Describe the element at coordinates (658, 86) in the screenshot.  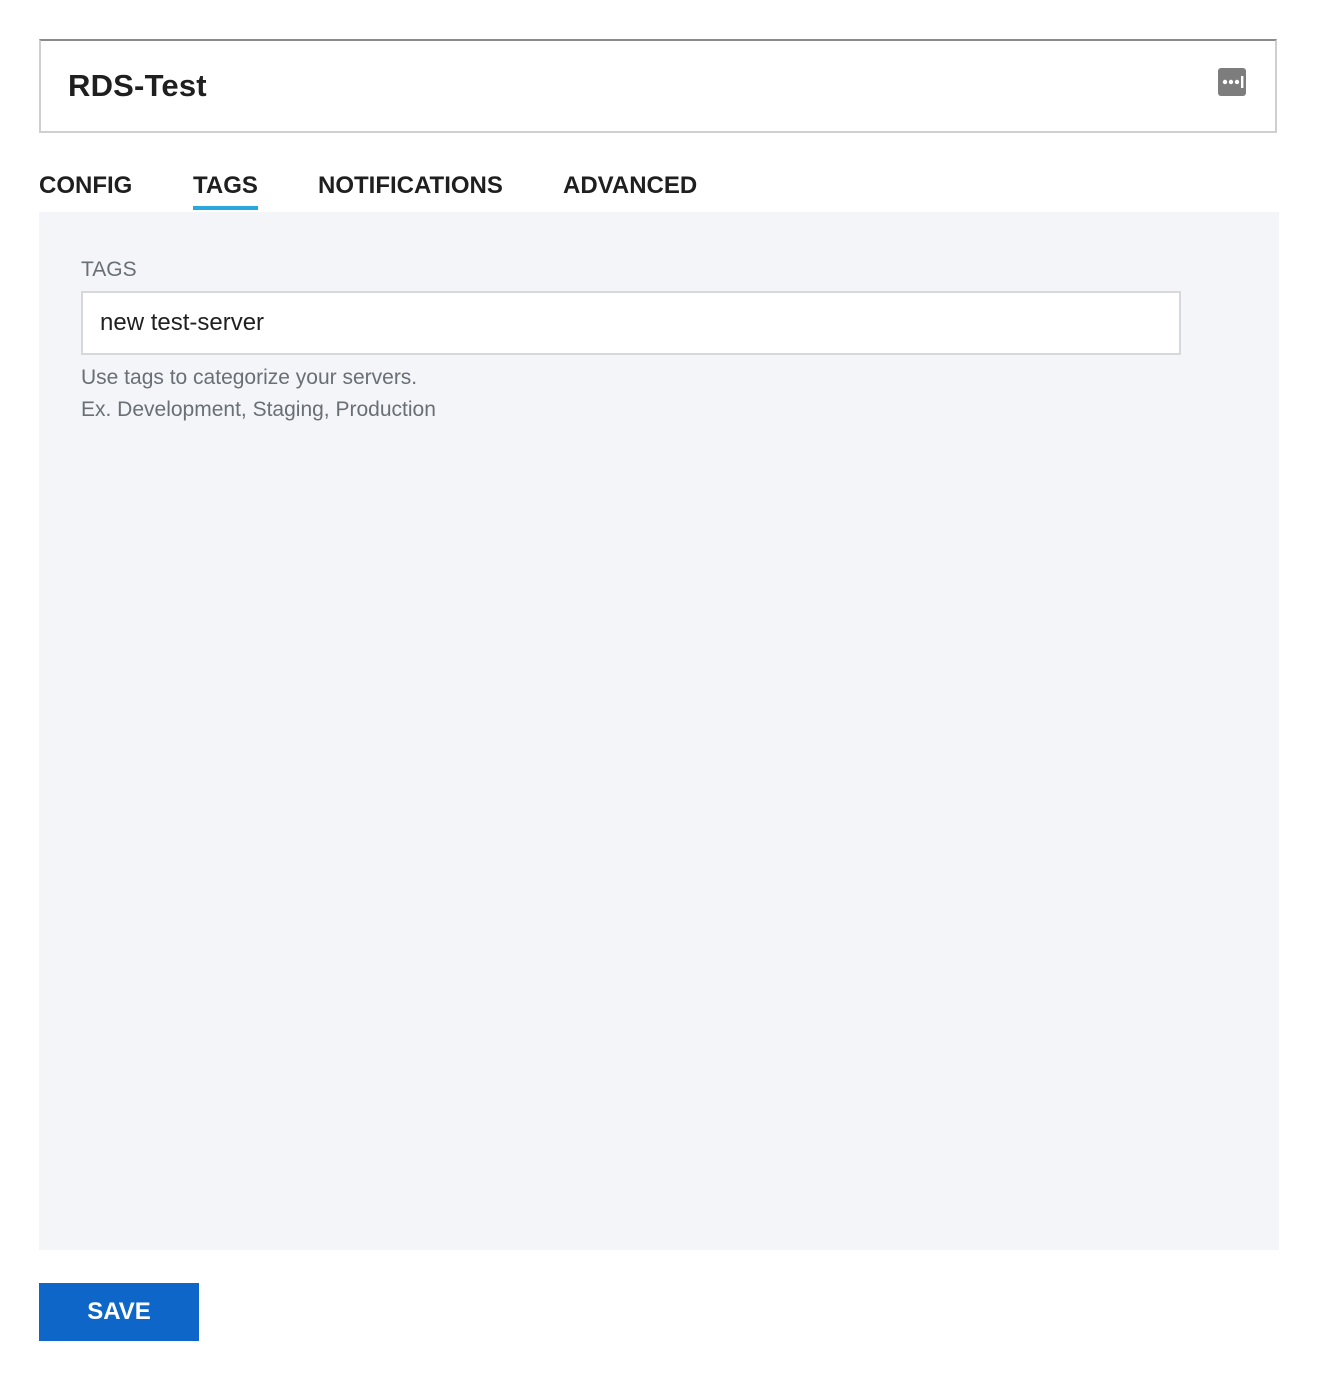
I see `server-header-card: RDS-Test` at that location.